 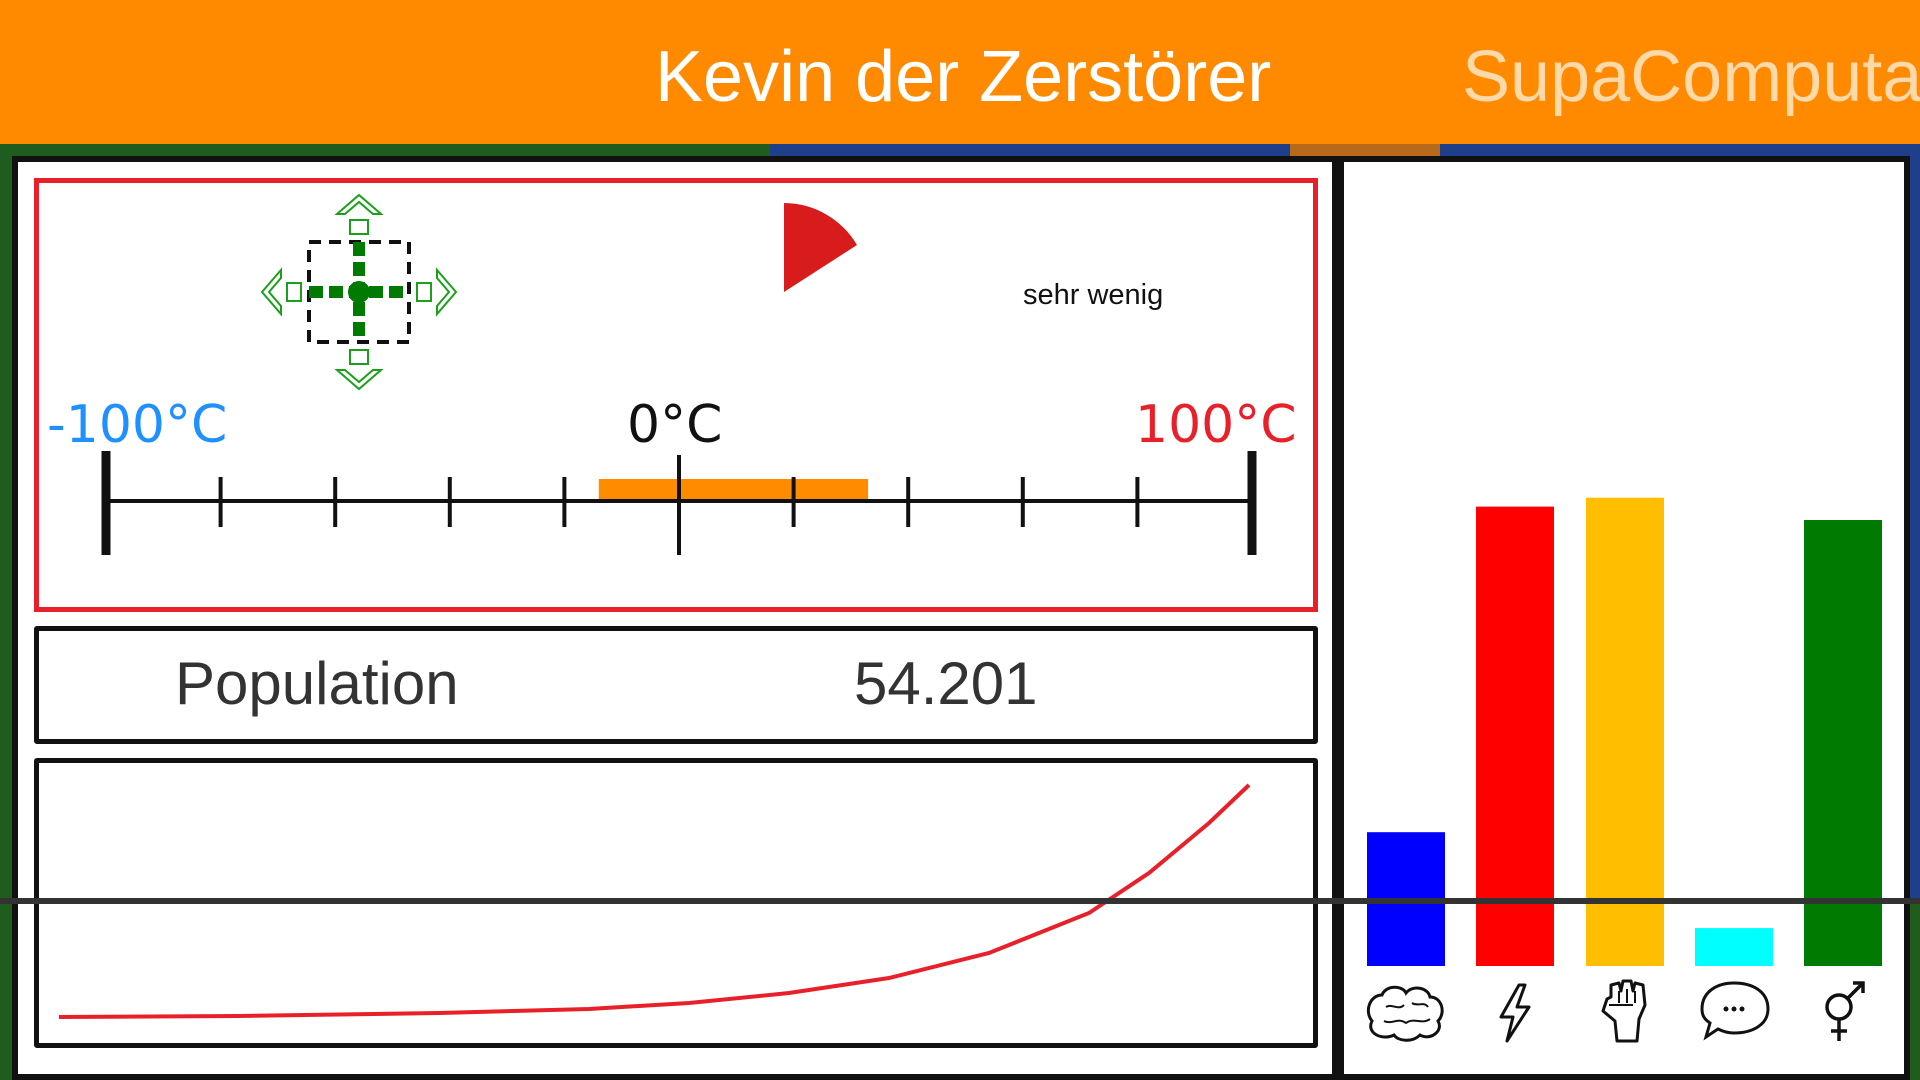 What do you see at coordinates (137, 425) in the screenshot?
I see `temperature-min-label: -100°C` at bounding box center [137, 425].